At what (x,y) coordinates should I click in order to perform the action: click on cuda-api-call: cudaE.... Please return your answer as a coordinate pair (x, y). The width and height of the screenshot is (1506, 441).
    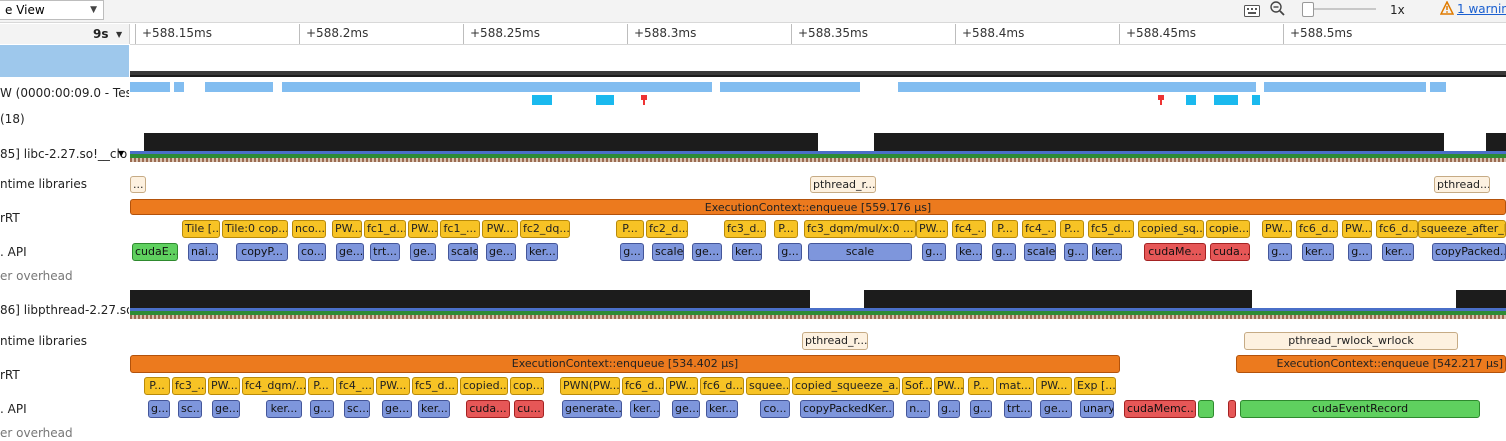
    Looking at the image, I should click on (155, 252).